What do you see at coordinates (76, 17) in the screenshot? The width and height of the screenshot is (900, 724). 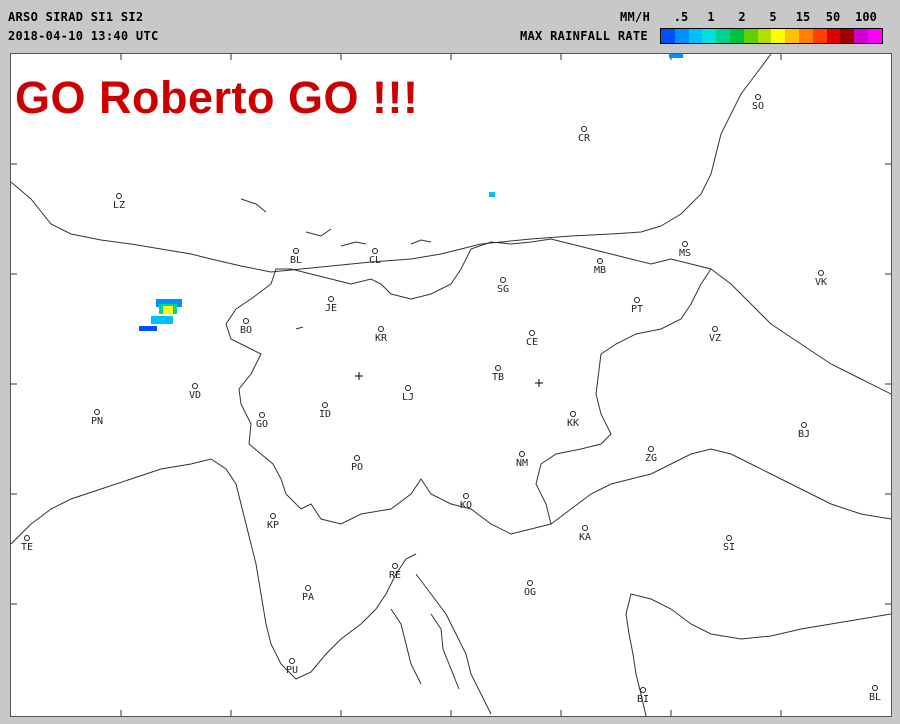 I see `product-title: ARSO SIRAD SI1 SI2` at bounding box center [76, 17].